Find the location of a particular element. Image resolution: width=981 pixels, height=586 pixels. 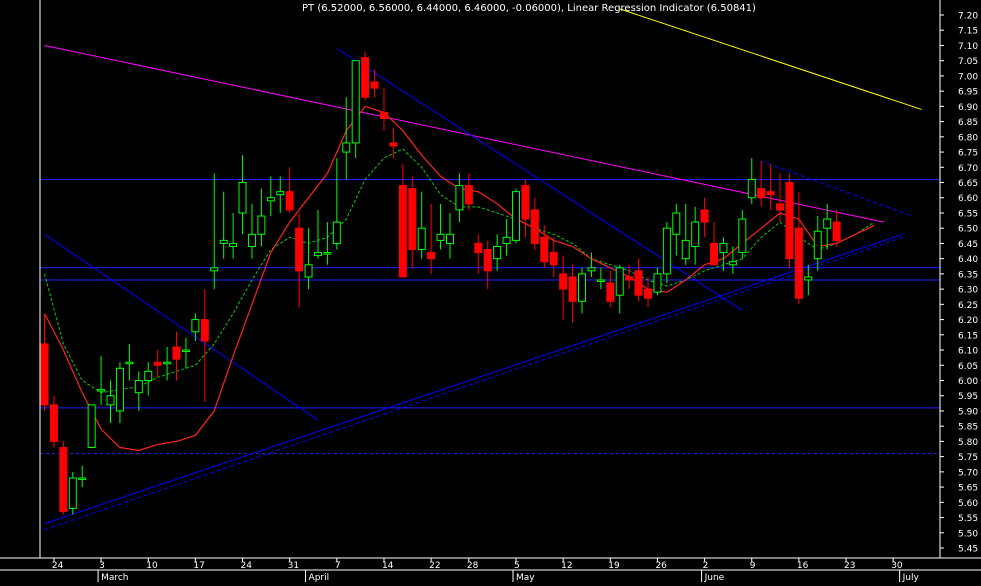

month-label: May is located at coordinates (525, 577).